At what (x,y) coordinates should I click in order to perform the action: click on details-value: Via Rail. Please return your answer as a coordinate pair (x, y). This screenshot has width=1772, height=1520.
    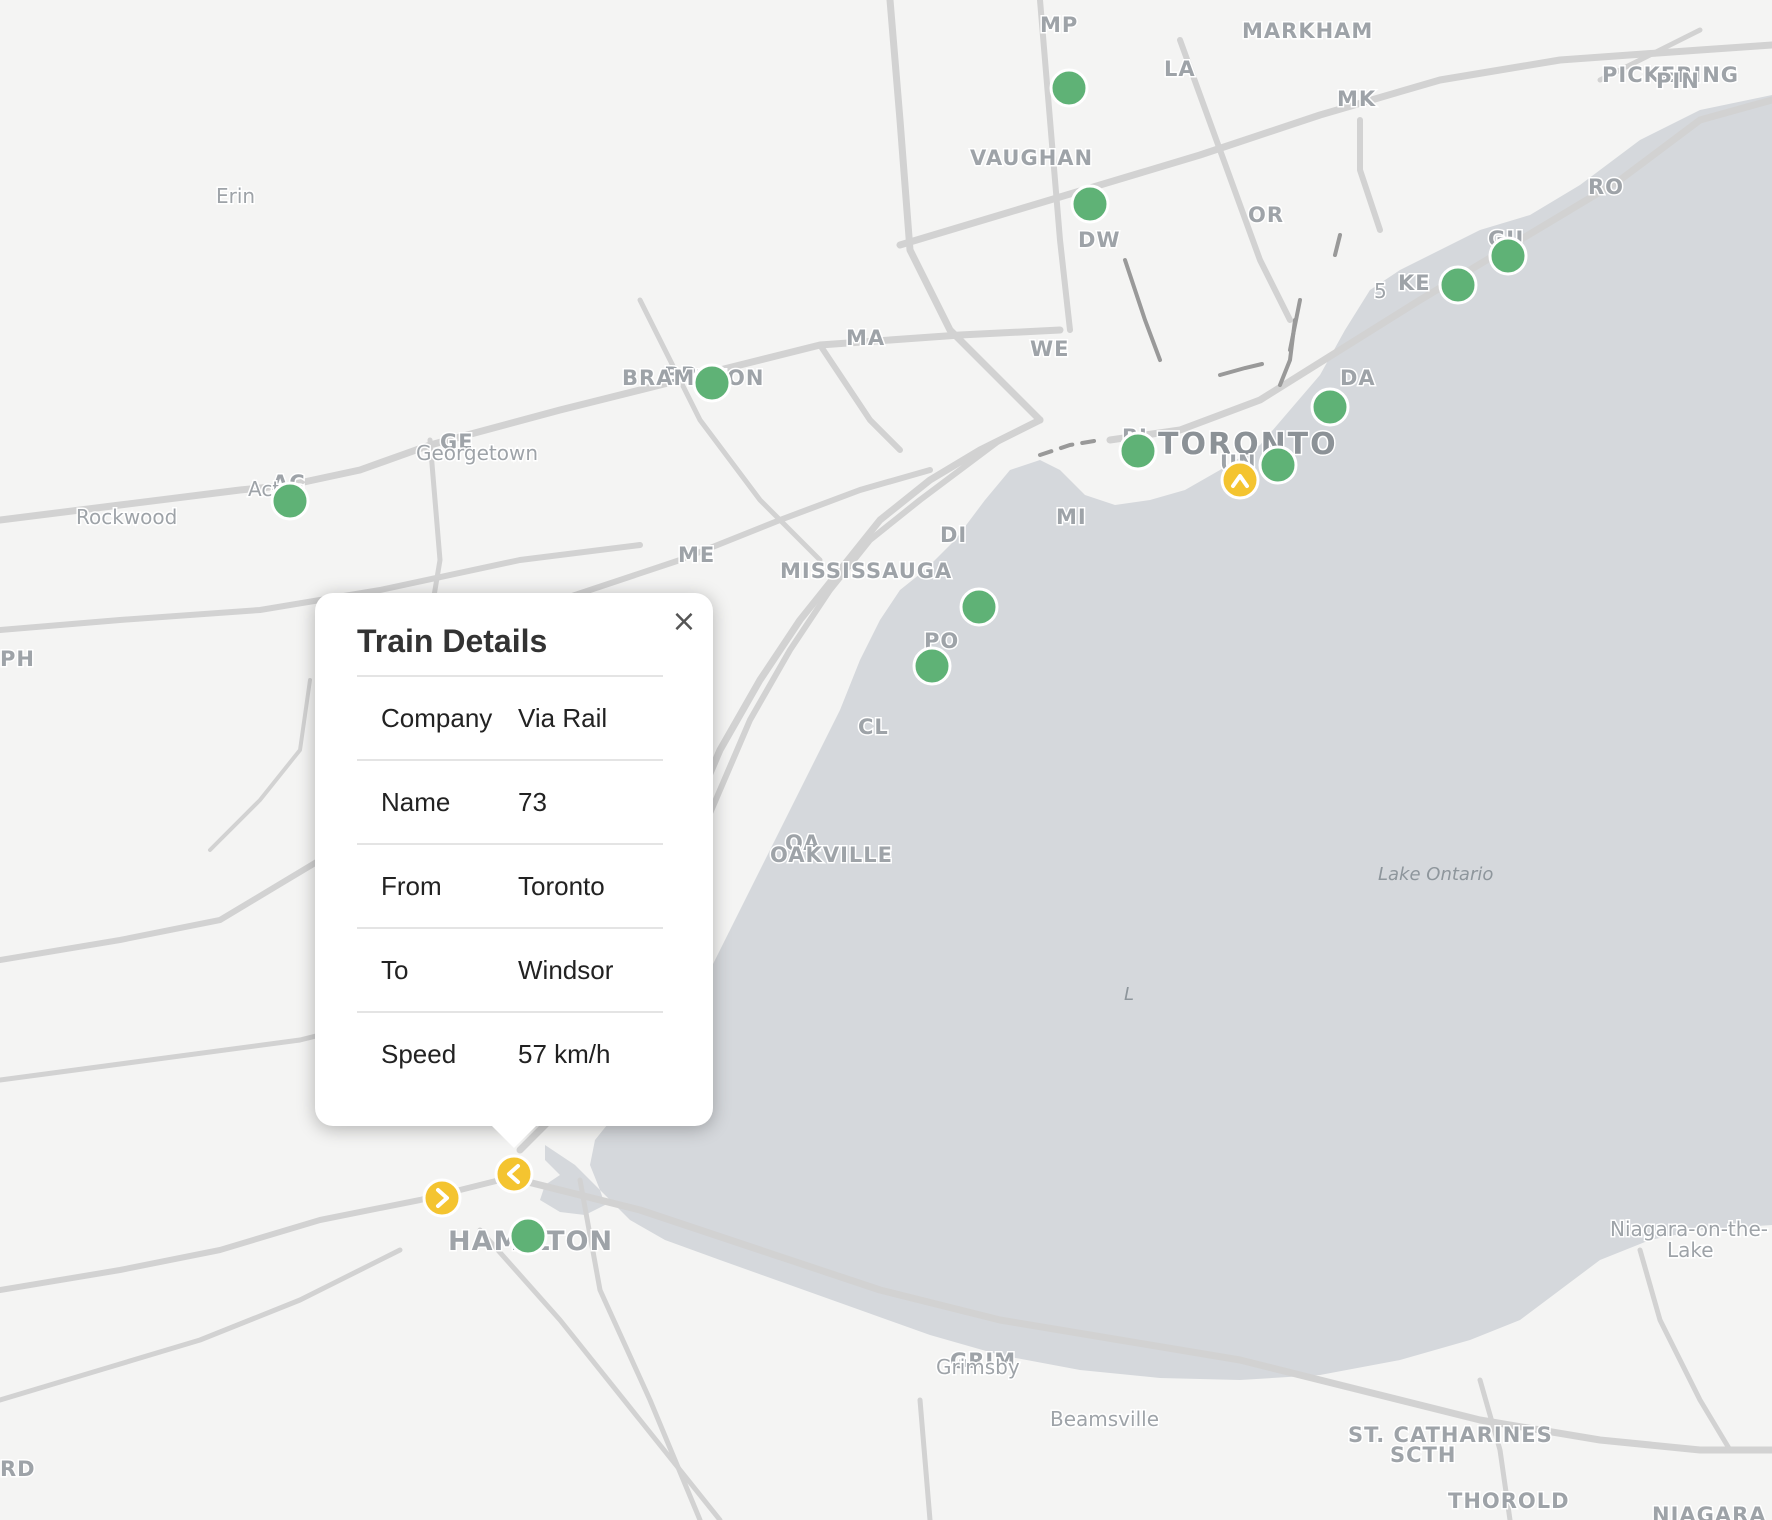
    Looking at the image, I should click on (563, 717).